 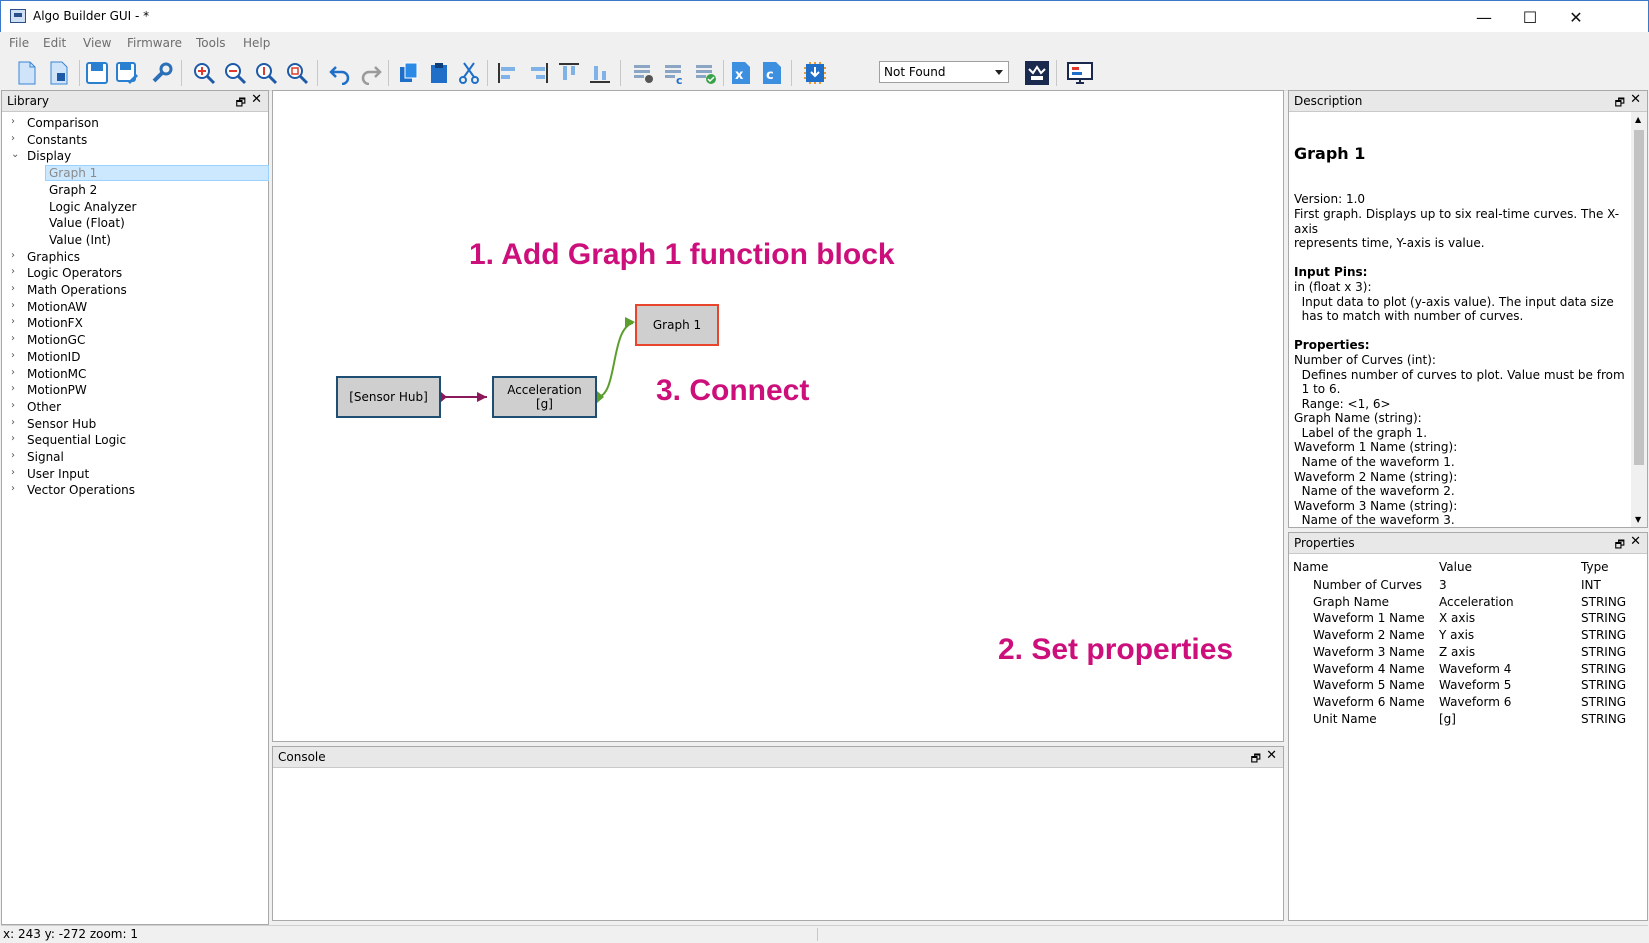 What do you see at coordinates (741, 73) in the screenshot?
I see `export-excel-icon: x` at bounding box center [741, 73].